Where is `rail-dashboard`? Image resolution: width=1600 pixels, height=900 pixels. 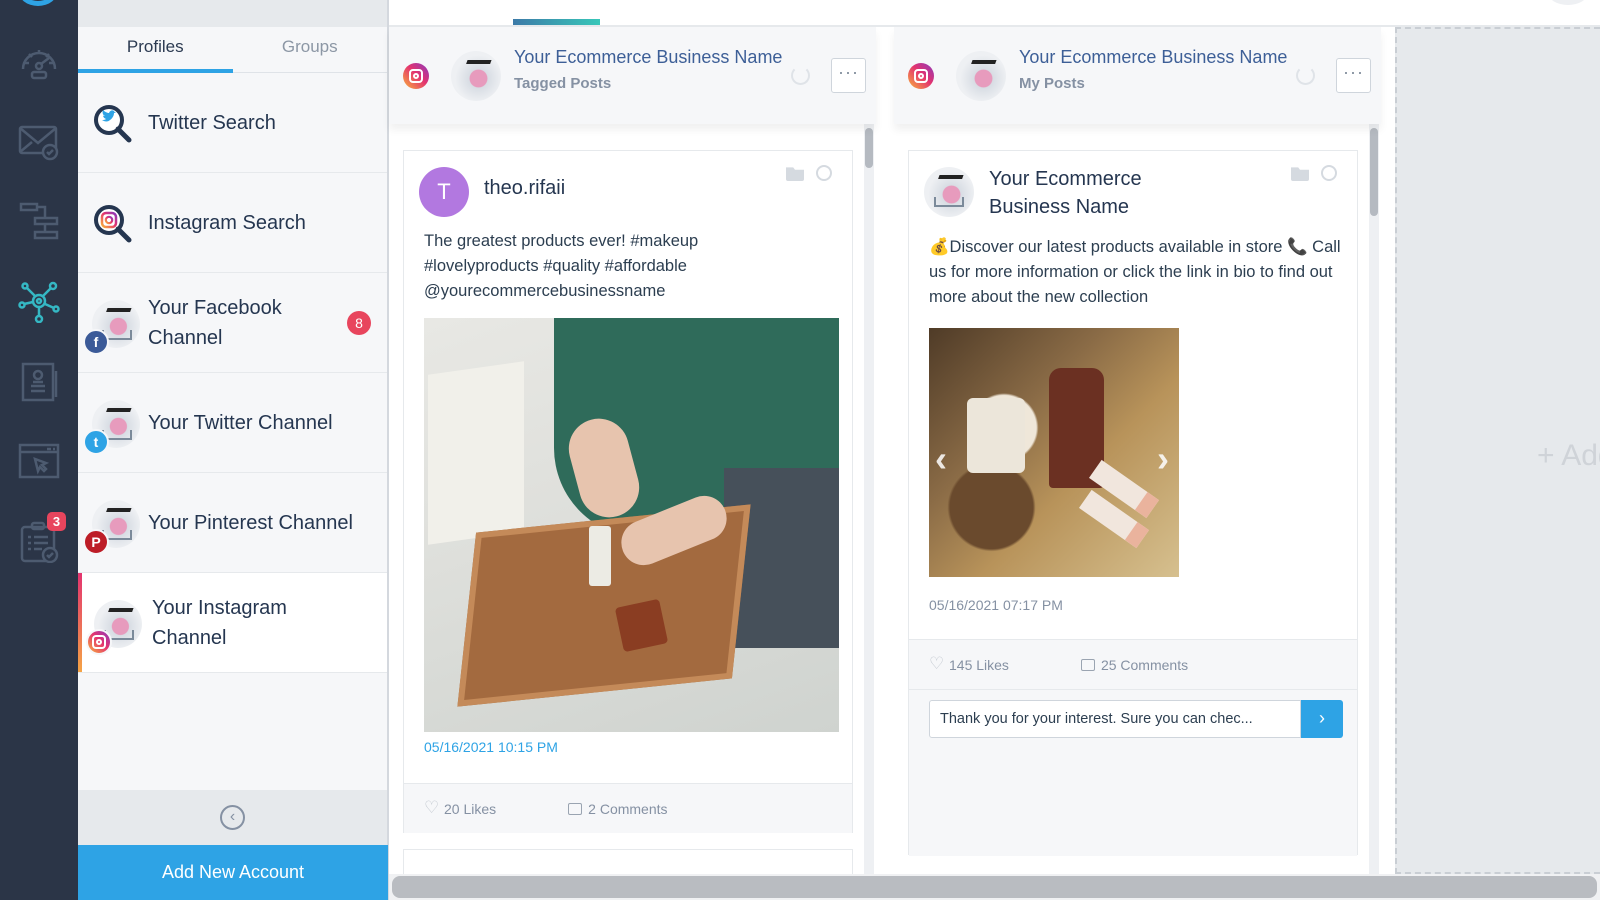
rail-dashboard is located at coordinates (39, 61).